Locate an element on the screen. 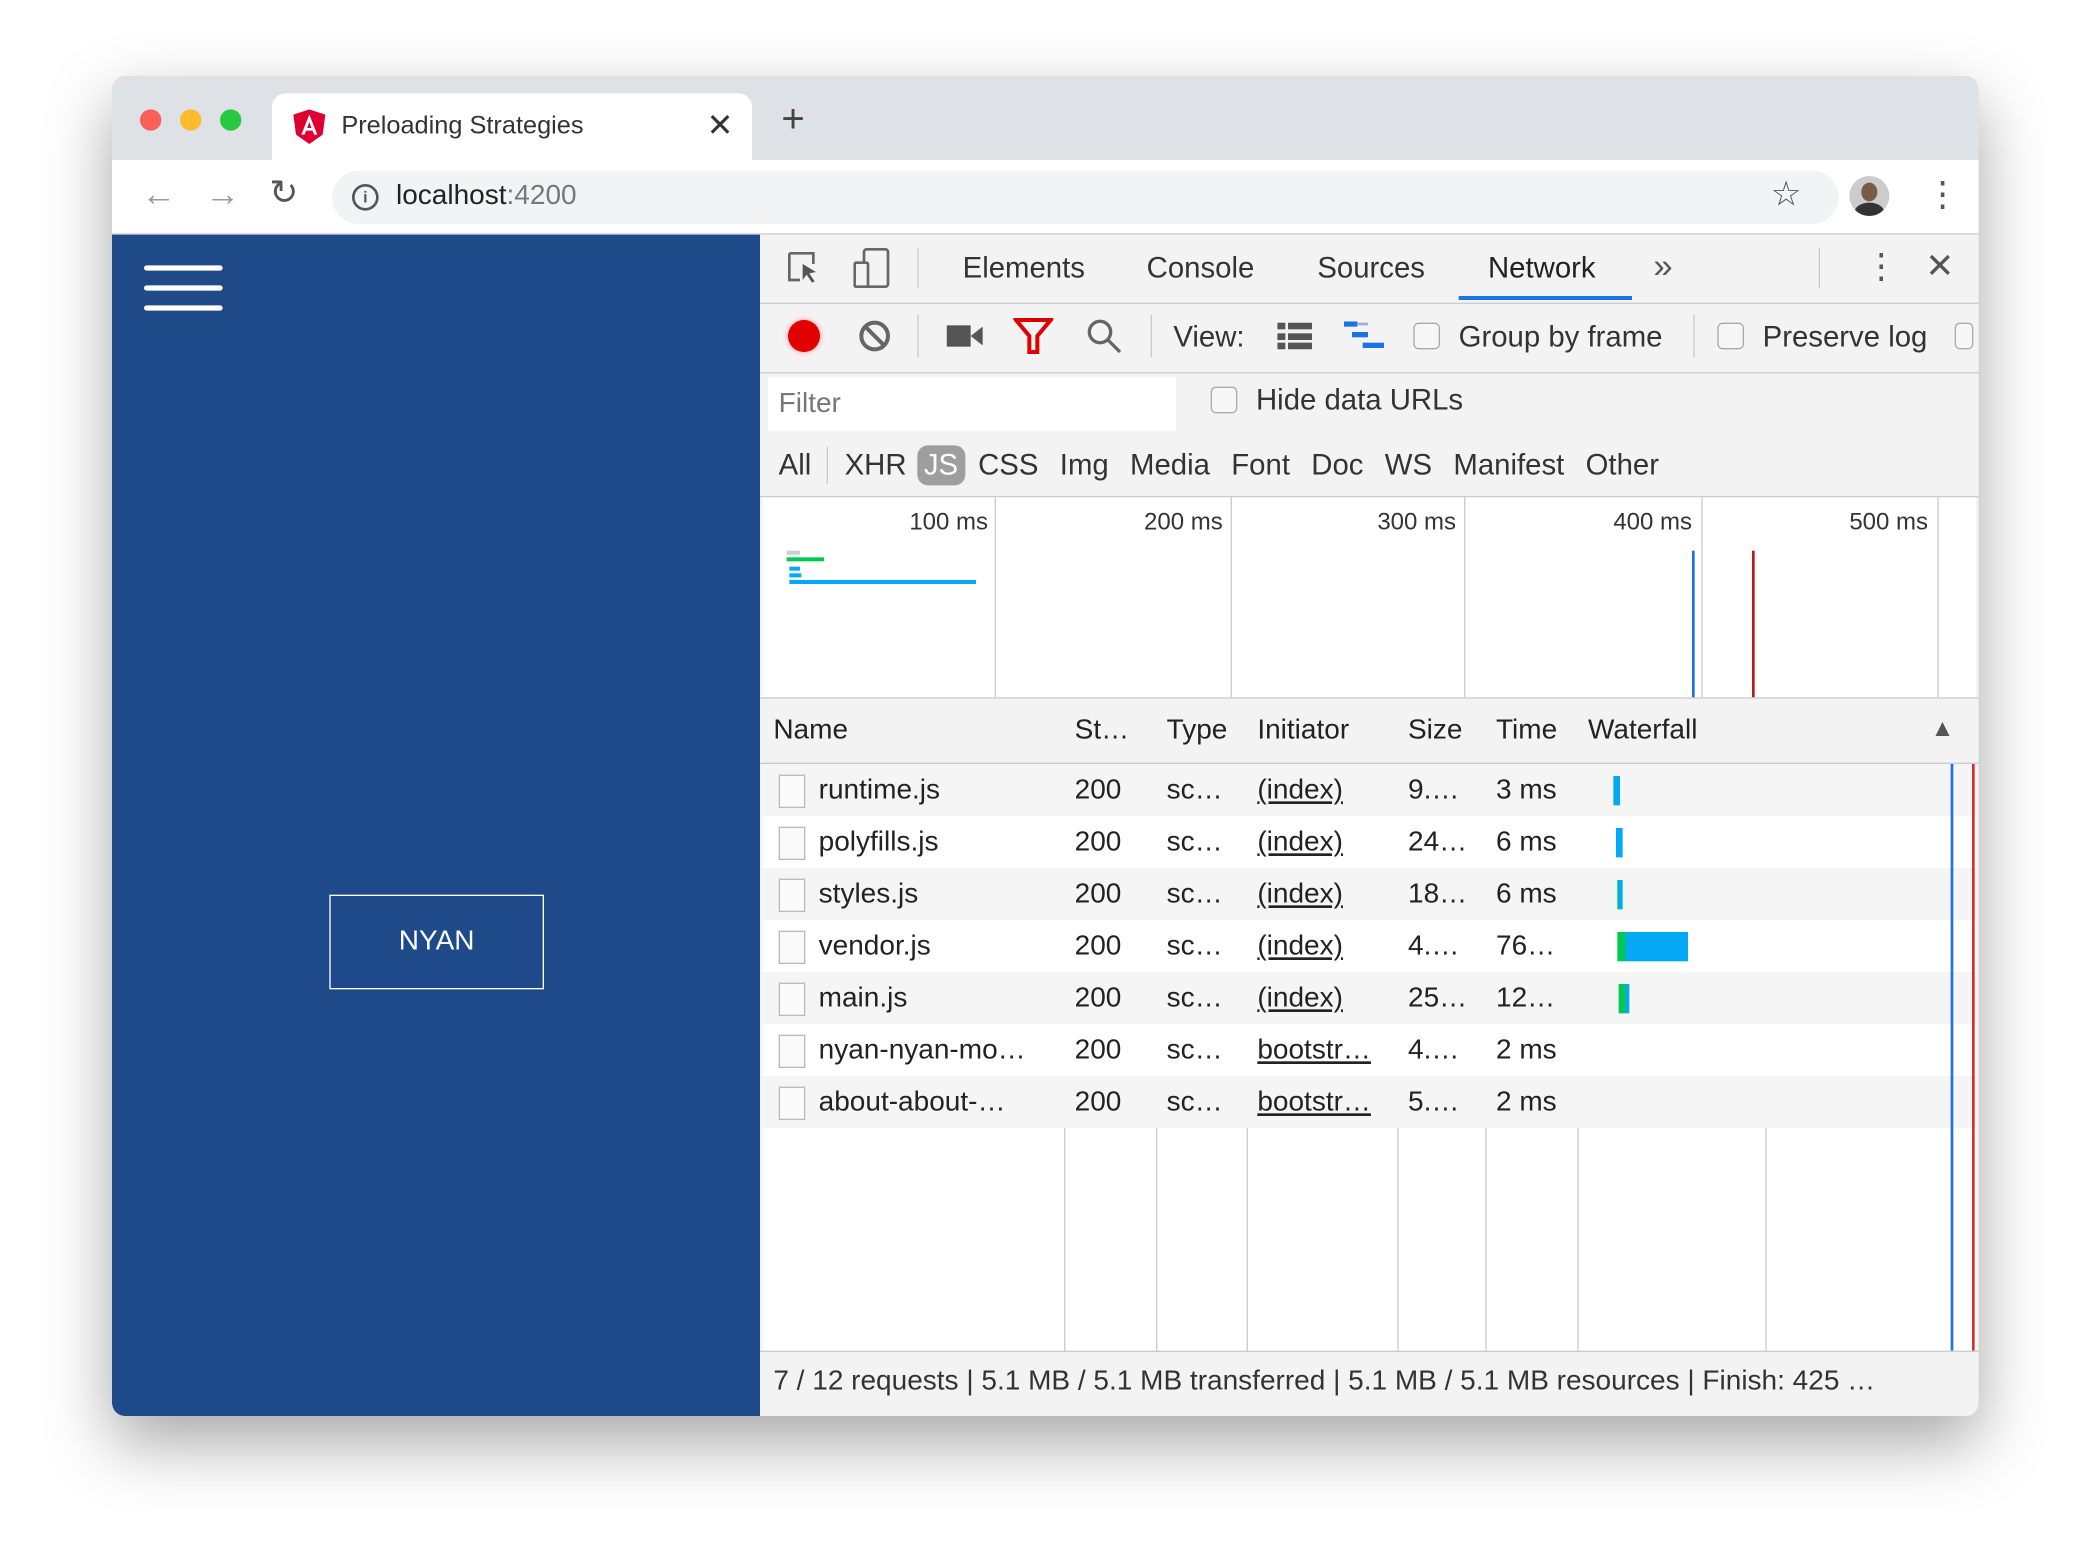 Image resolution: width=2080 pixels, height=1559 pixels. screenshot-camera-icon is located at coordinates (965, 336).